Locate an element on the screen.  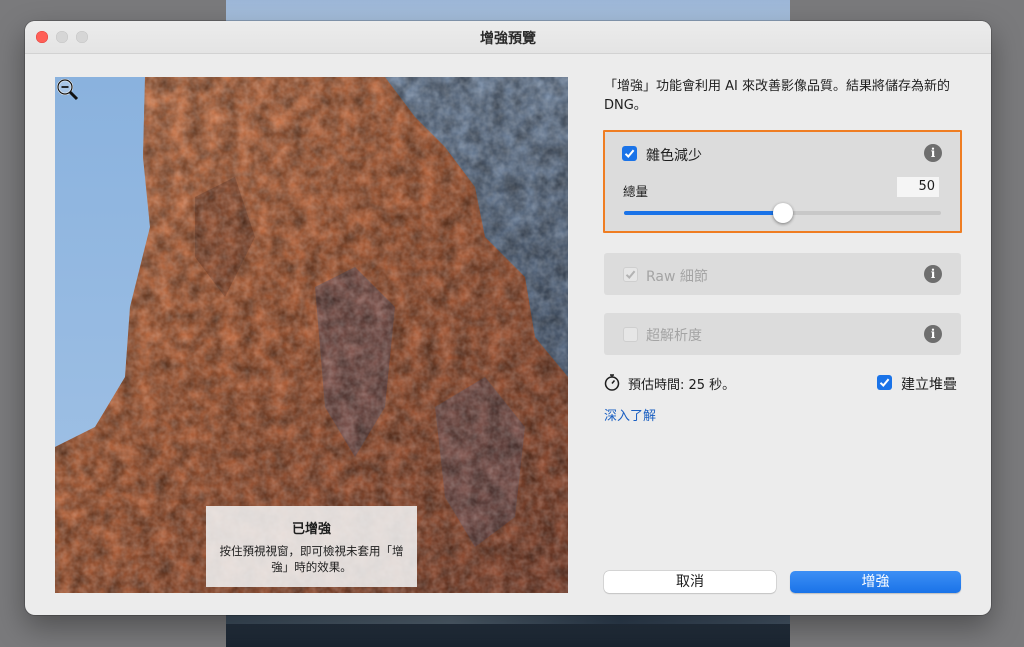
stopwatch-icon is located at coordinates (612, 382).